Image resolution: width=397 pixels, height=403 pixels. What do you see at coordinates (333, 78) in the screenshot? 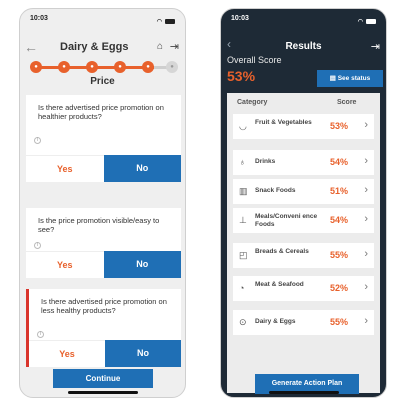
I see `chart-icon: ▤` at bounding box center [333, 78].